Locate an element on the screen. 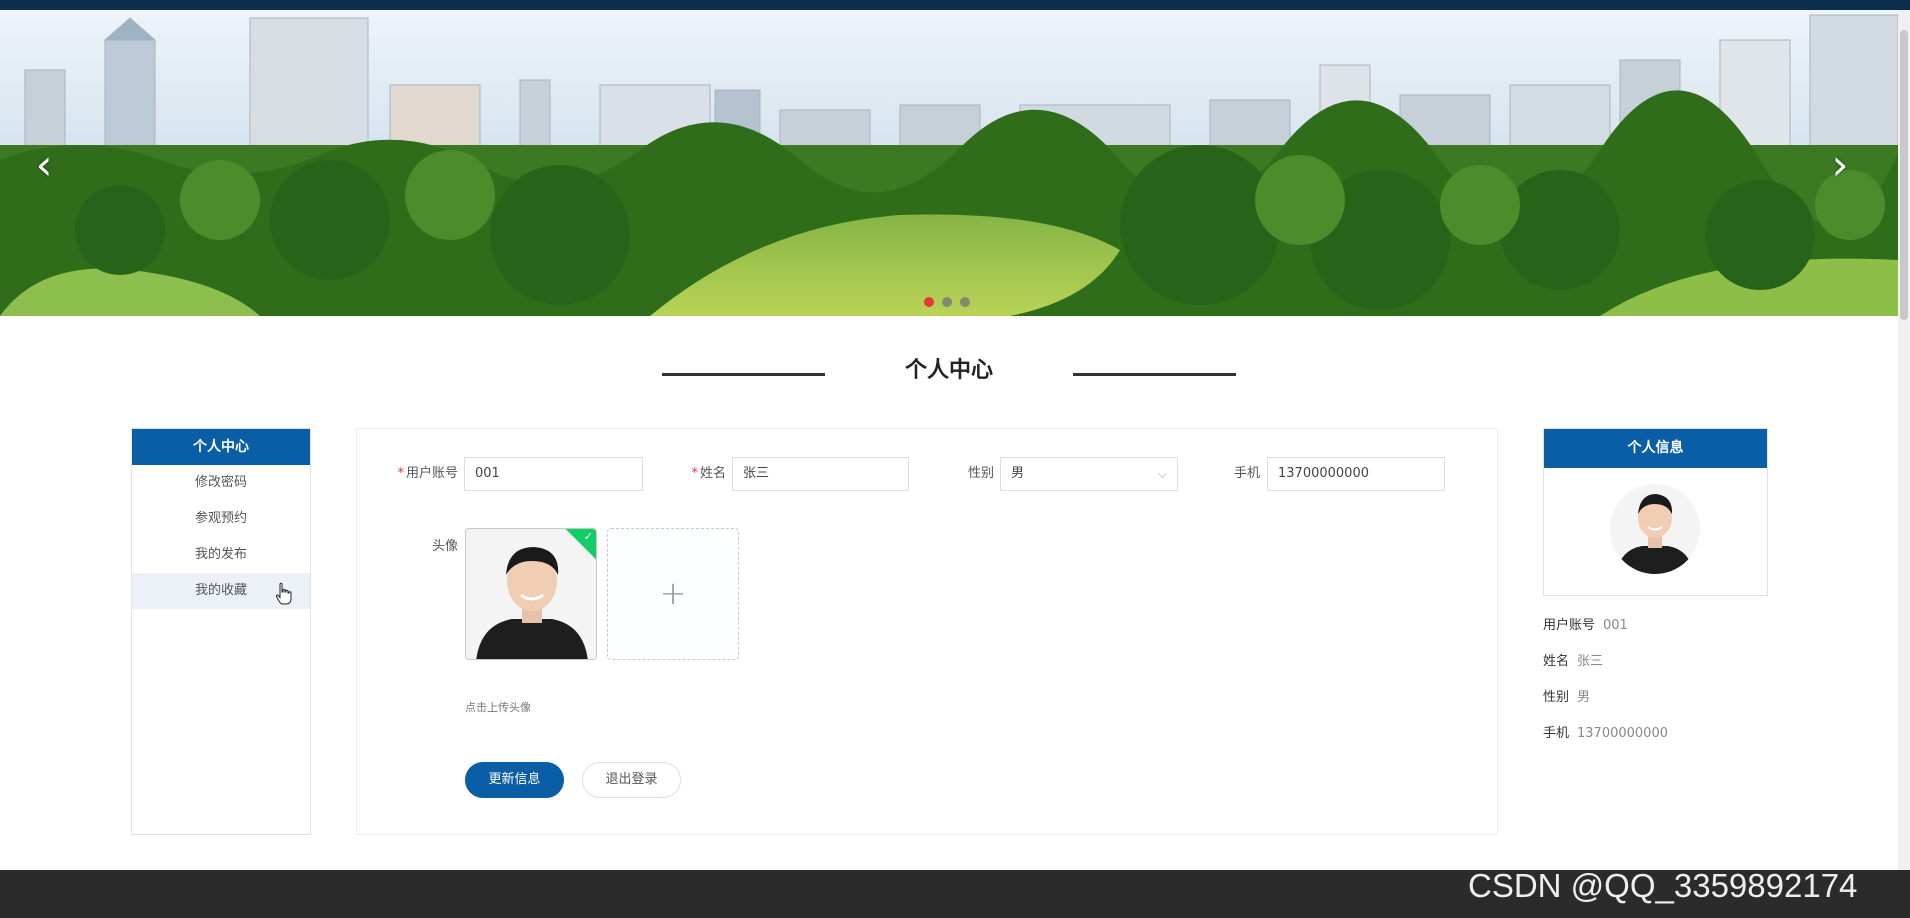  name-label: * 姓名 is located at coordinates (708, 473).